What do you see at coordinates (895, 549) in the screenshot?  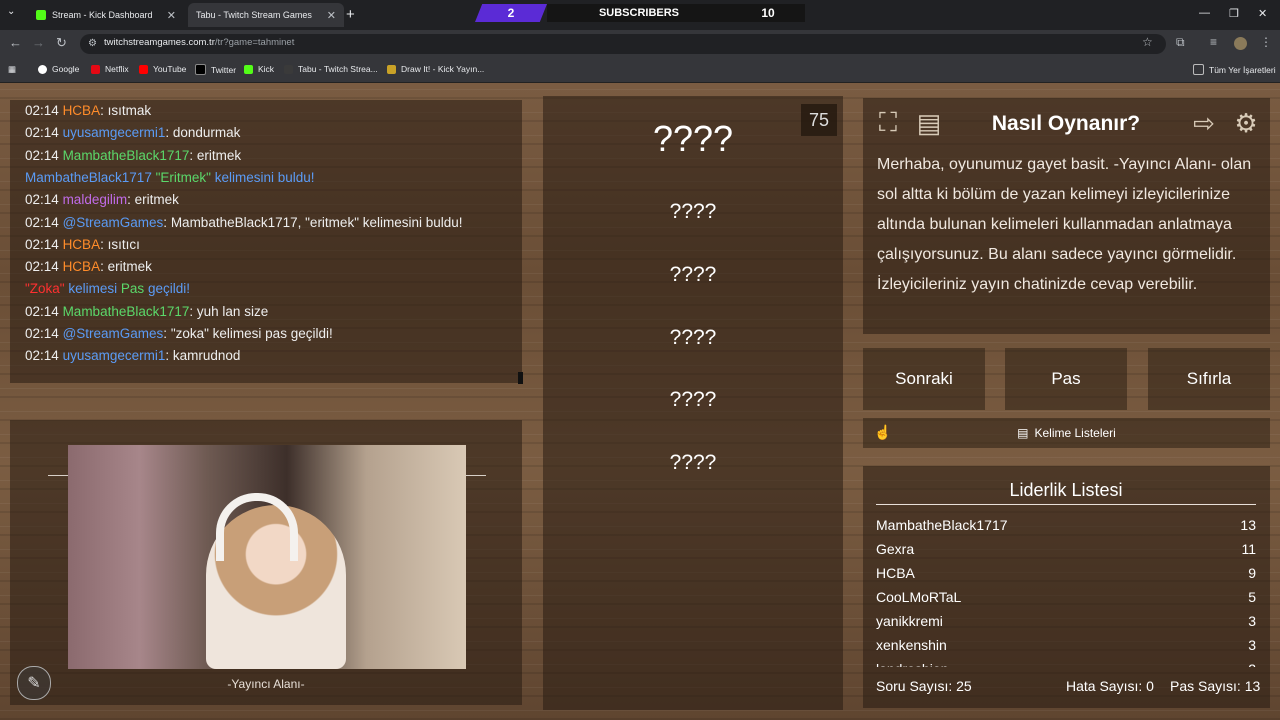 I see `player-name: Gexra` at bounding box center [895, 549].